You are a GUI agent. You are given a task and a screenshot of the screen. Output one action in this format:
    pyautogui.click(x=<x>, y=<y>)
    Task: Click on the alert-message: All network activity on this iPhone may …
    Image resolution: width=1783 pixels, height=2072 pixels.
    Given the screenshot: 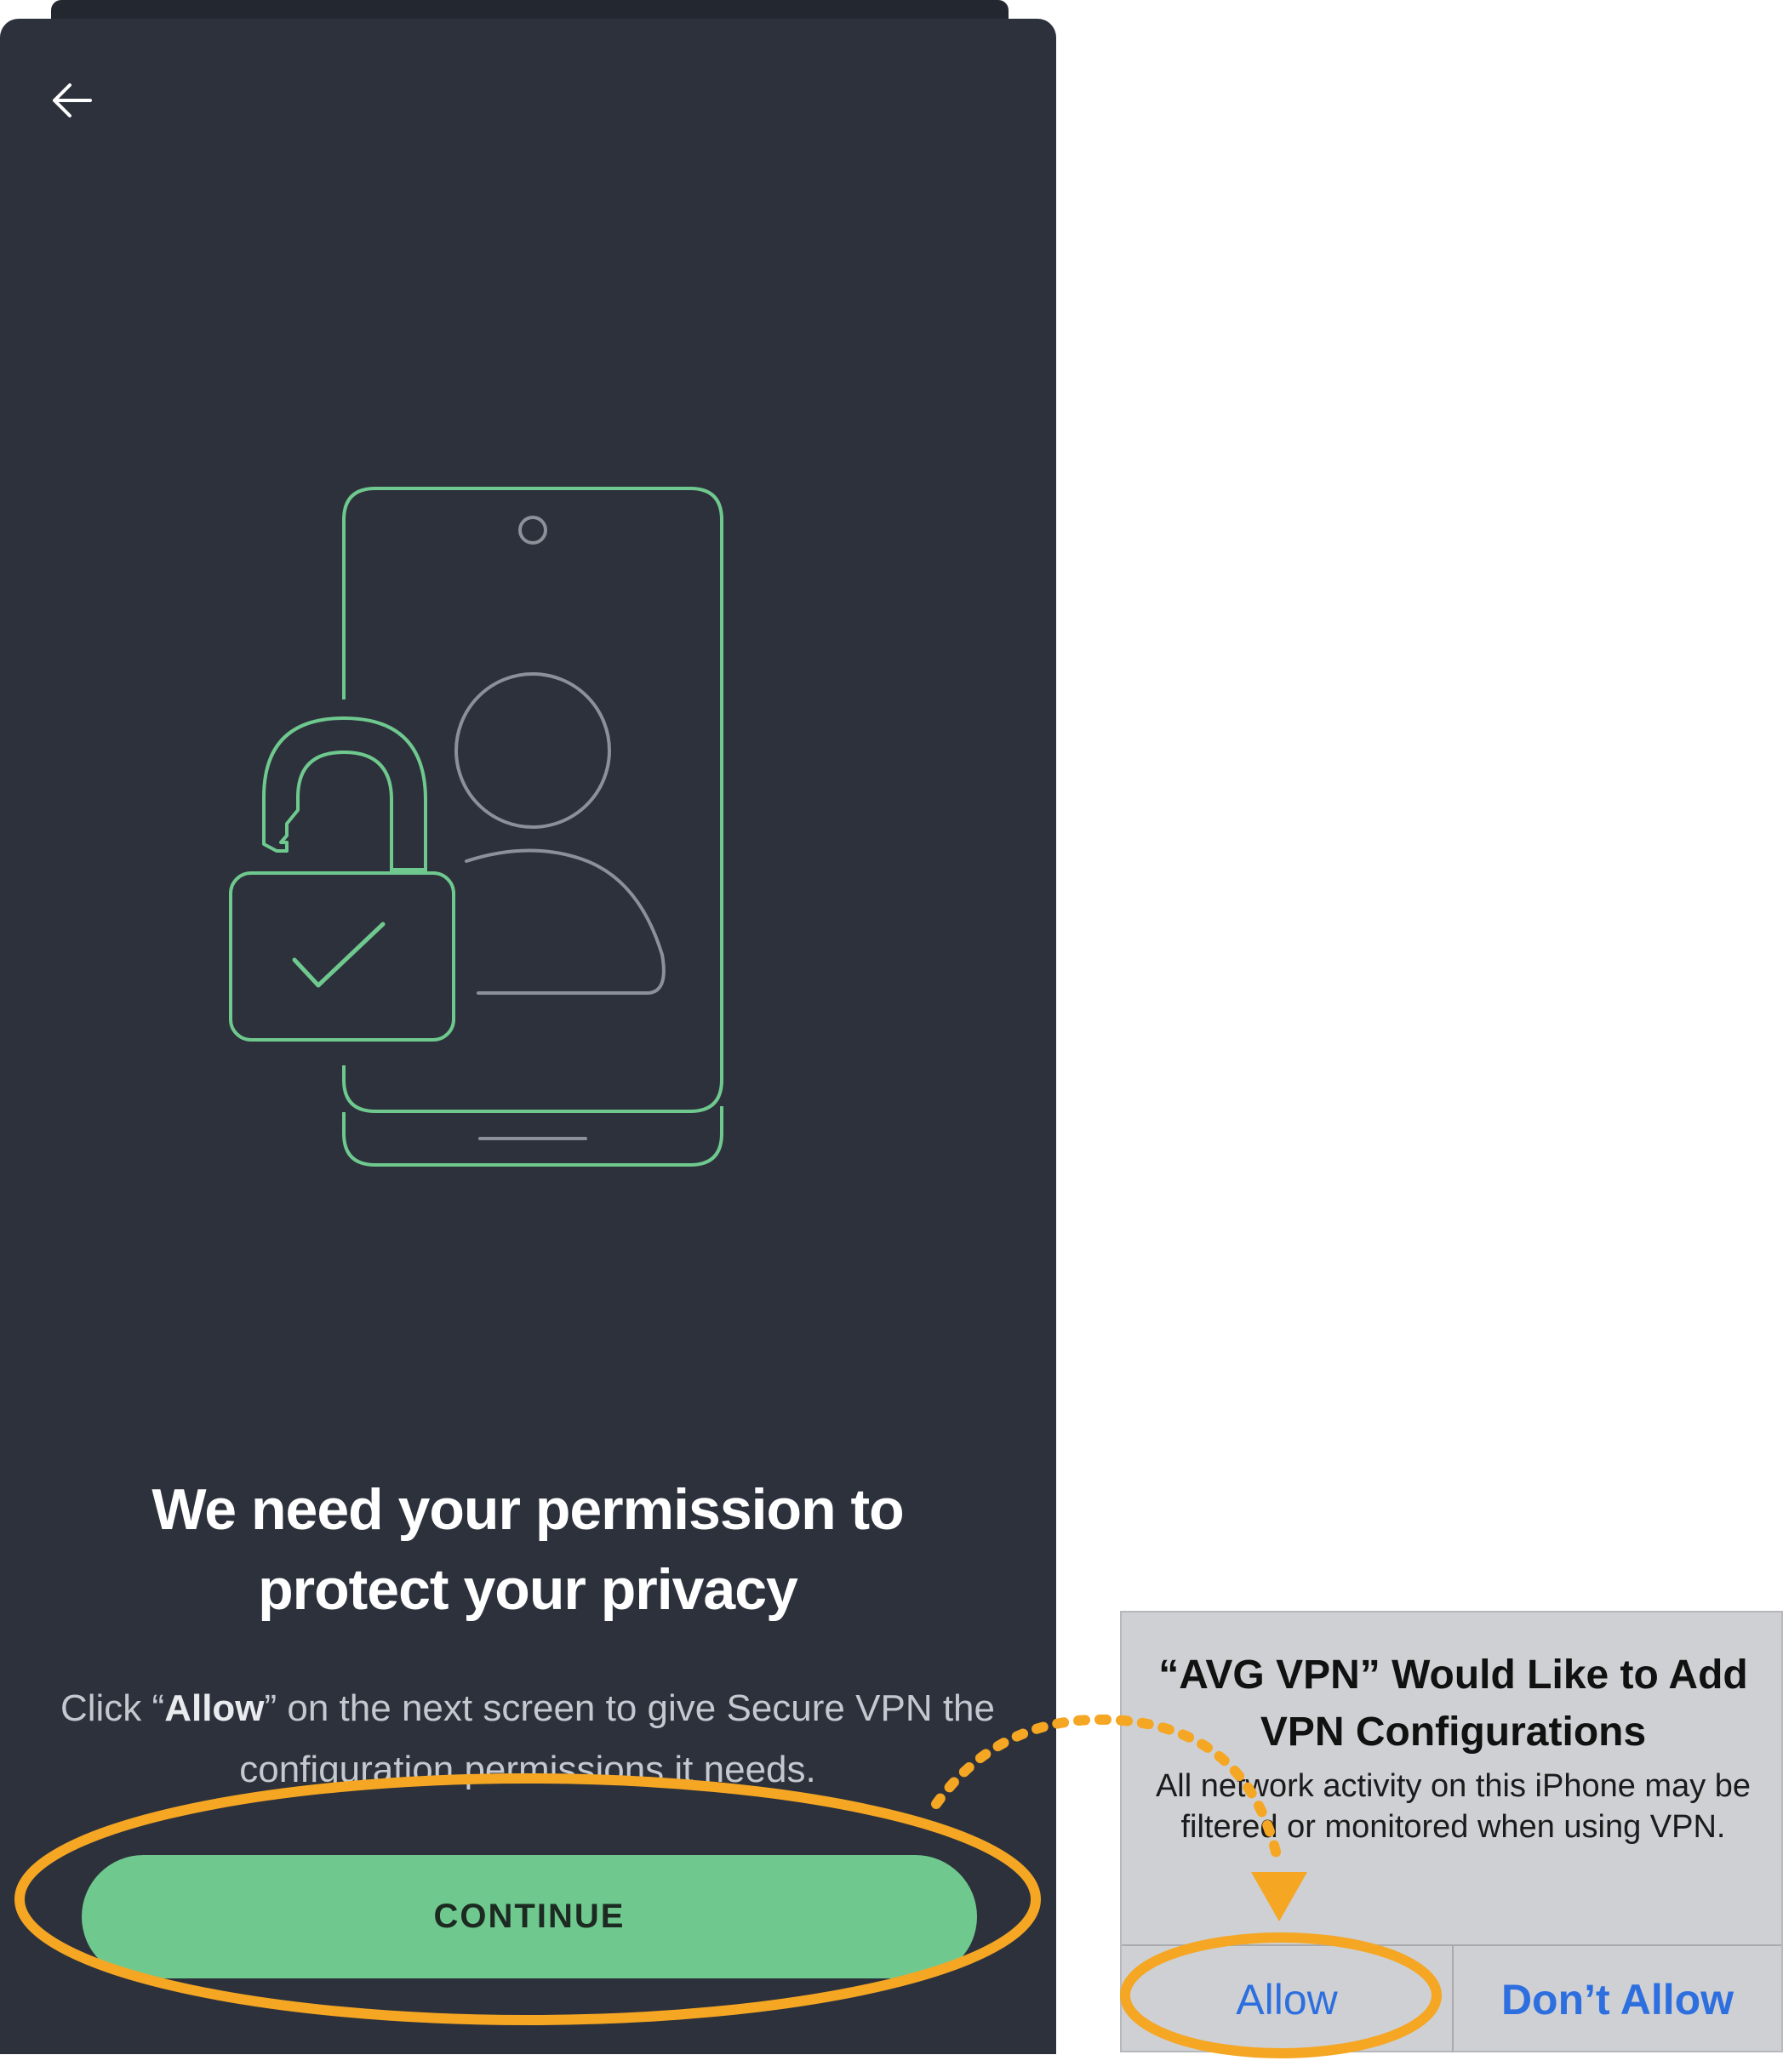 What is the action you would take?
    pyautogui.click(x=1453, y=1806)
    